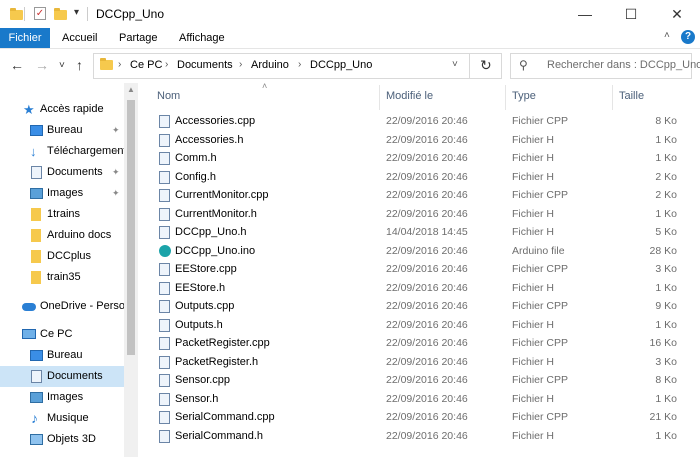 The height and width of the screenshot is (457, 700). Describe the element at coordinates (62, 256) in the screenshot. I see `sidebar-item-dccplus: DCCplus` at that location.